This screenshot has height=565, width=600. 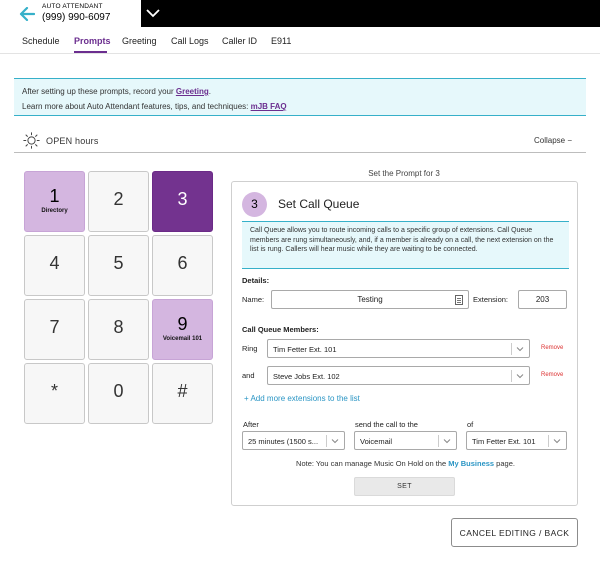 What do you see at coordinates (300, 13) in the screenshot?
I see `top-bar: AUTO ATTENDANT (999) 990-6097` at bounding box center [300, 13].